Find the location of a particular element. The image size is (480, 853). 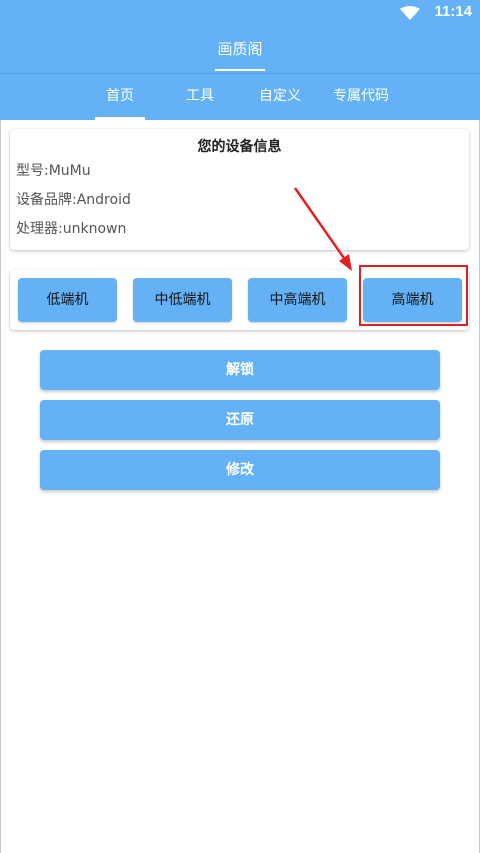

device-model: 型号:MuMu is located at coordinates (53, 171).